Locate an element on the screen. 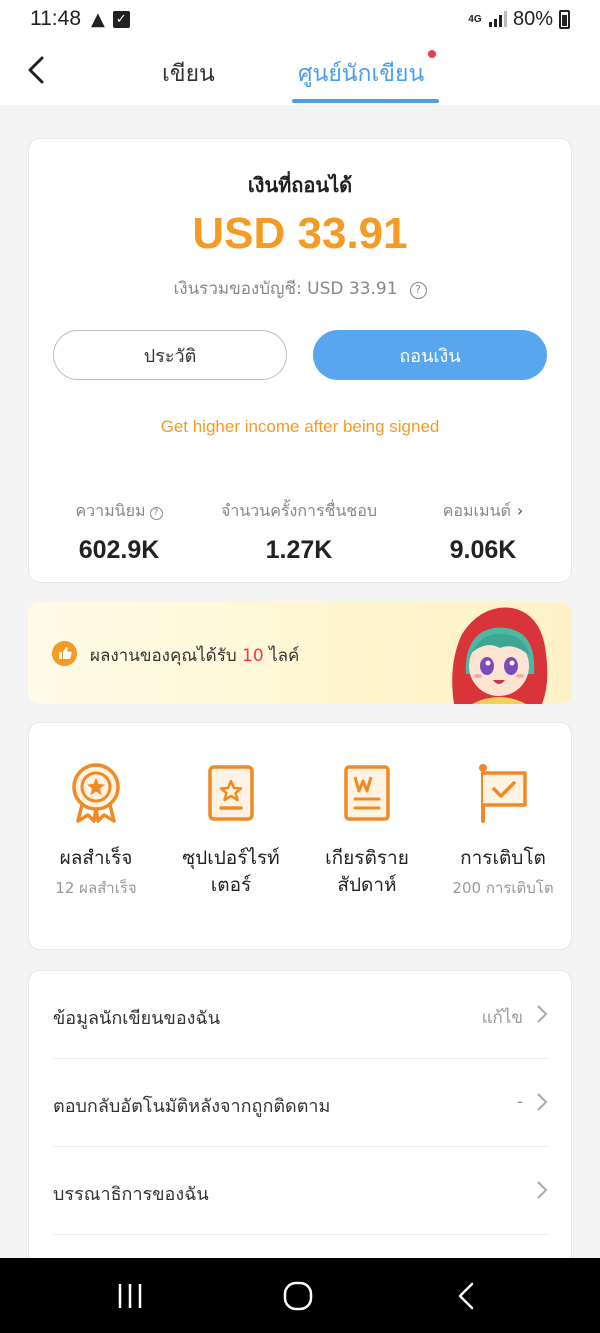  achievement-subtitle: 12 ผลสำเร็จ is located at coordinates (96, 888).